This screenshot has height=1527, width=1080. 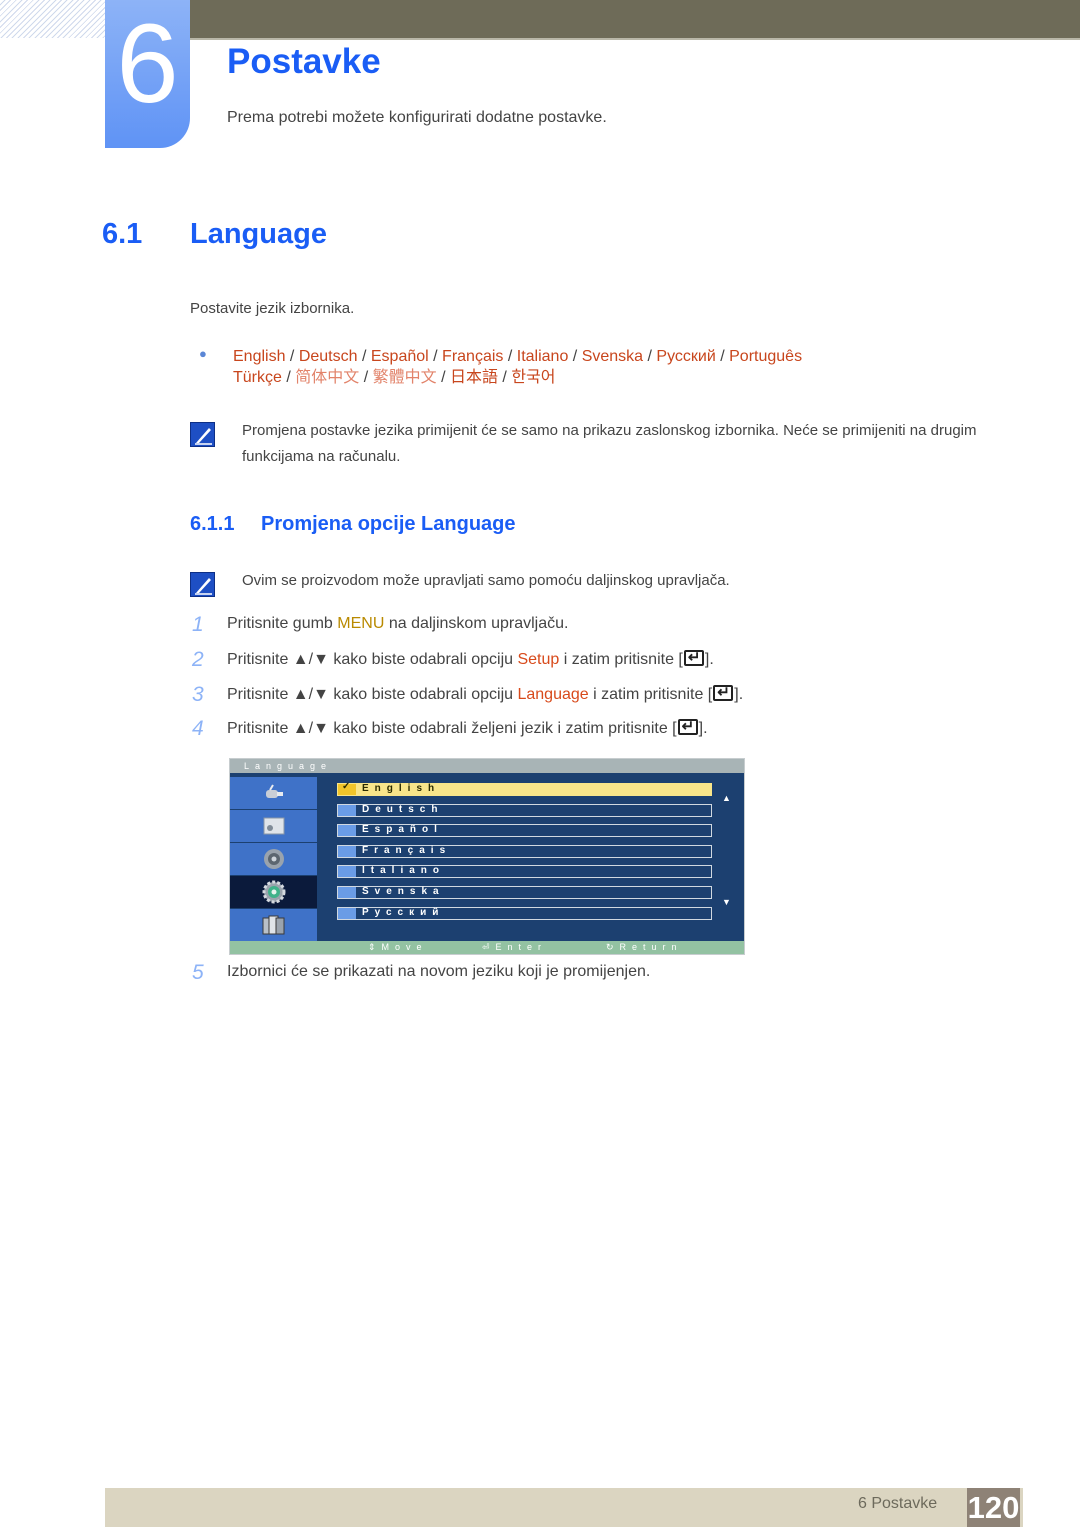 What do you see at coordinates (273, 793) in the screenshot?
I see `osd-input-icon` at bounding box center [273, 793].